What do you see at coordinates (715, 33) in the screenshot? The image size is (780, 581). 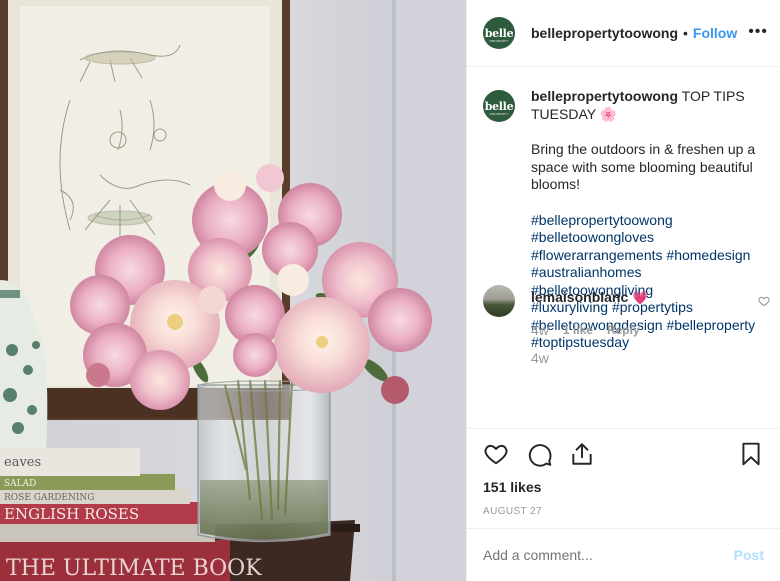 I see `follow-button: Follow` at bounding box center [715, 33].